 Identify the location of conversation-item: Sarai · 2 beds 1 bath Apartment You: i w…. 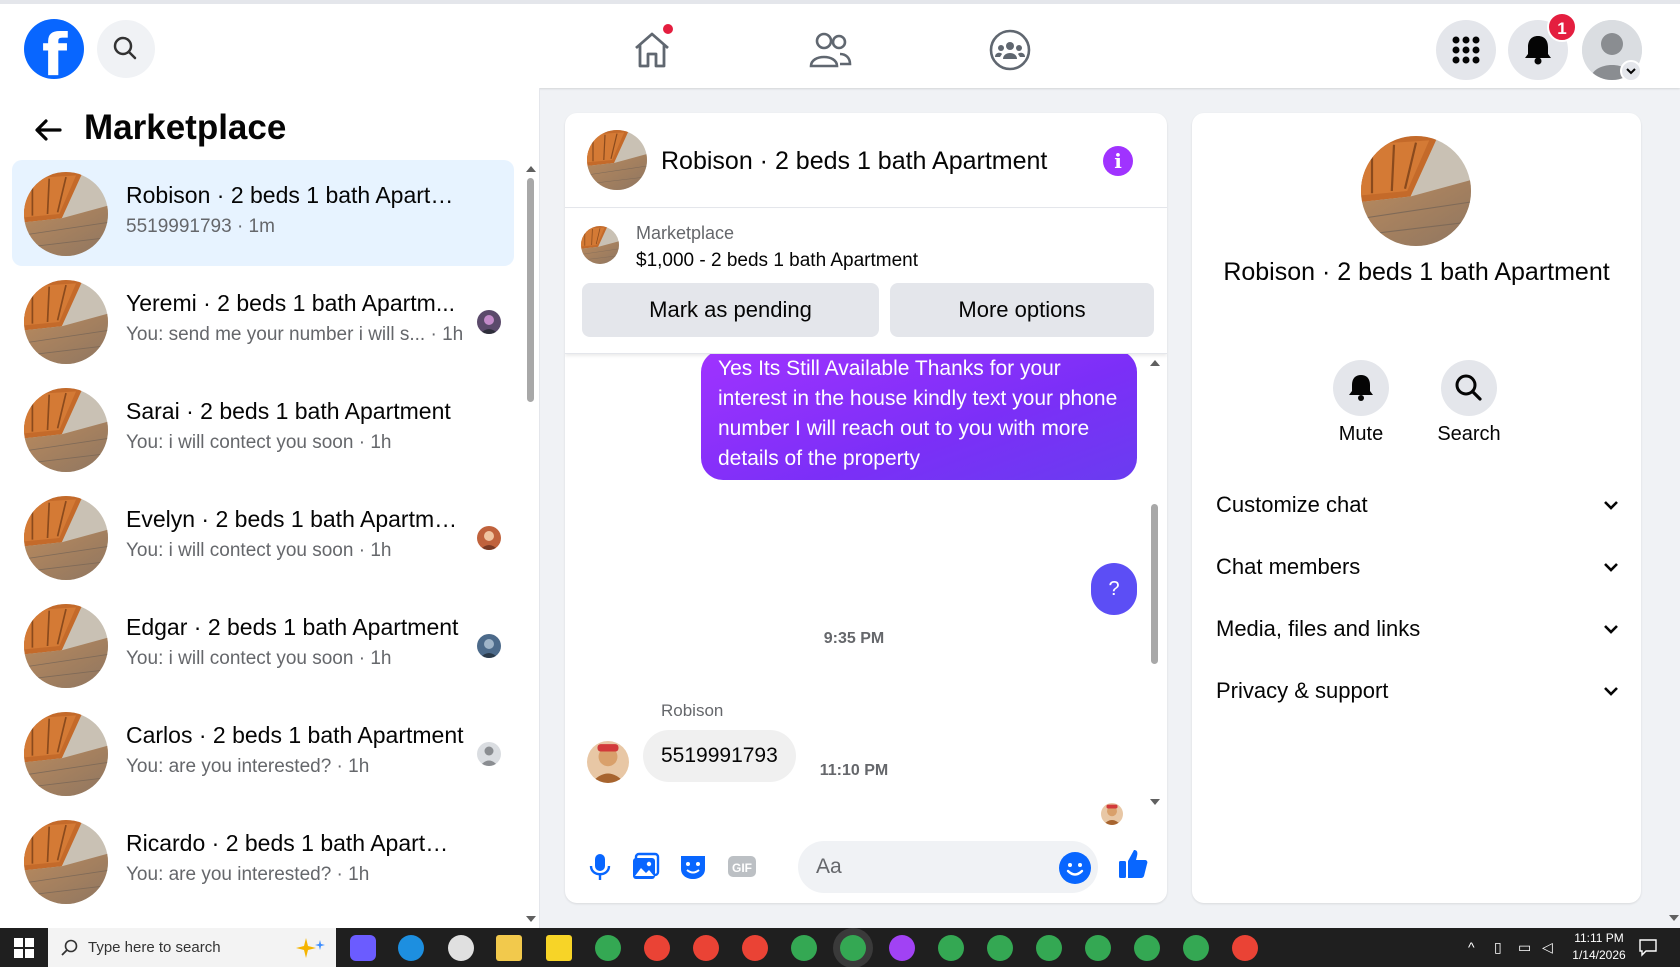
(263, 429).